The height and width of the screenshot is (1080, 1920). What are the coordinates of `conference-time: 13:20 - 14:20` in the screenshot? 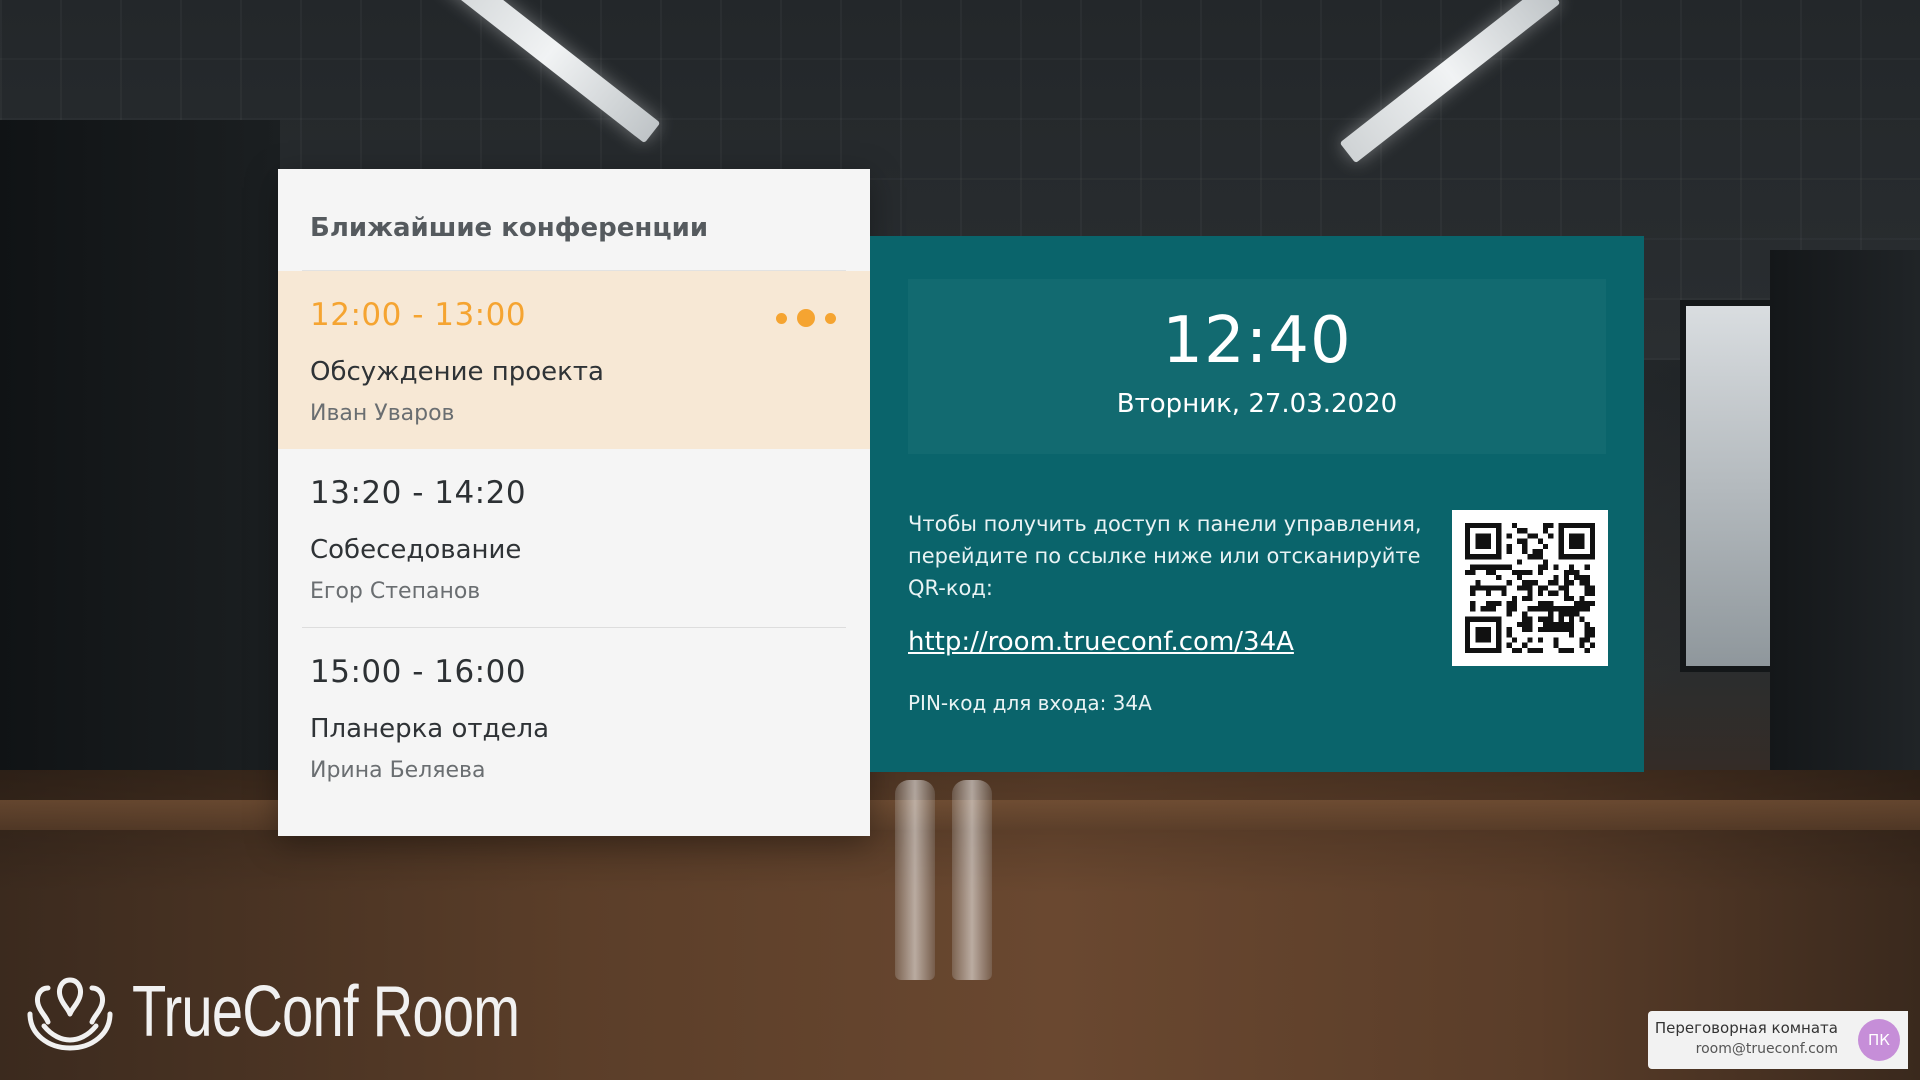 It's located at (418, 493).